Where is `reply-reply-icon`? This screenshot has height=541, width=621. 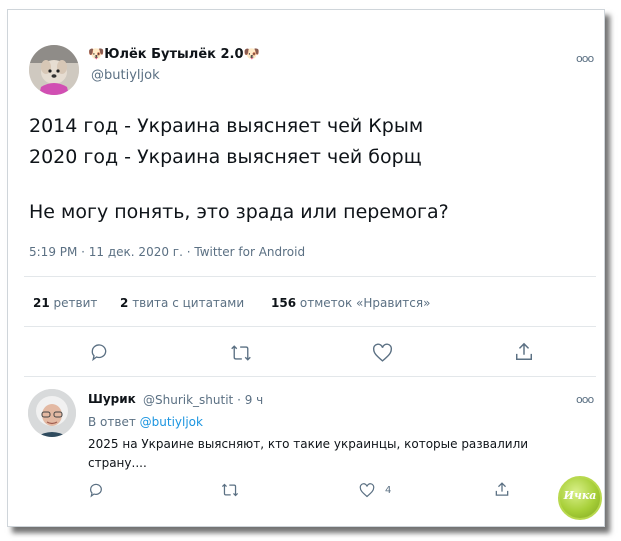
reply-reply-icon is located at coordinates (96, 490).